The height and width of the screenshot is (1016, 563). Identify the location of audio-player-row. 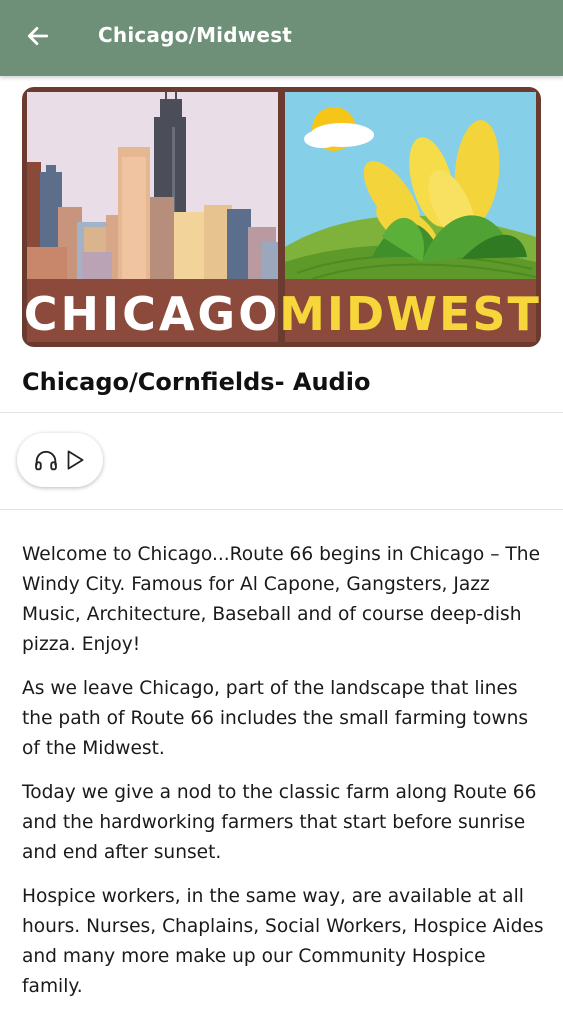
(281, 461).